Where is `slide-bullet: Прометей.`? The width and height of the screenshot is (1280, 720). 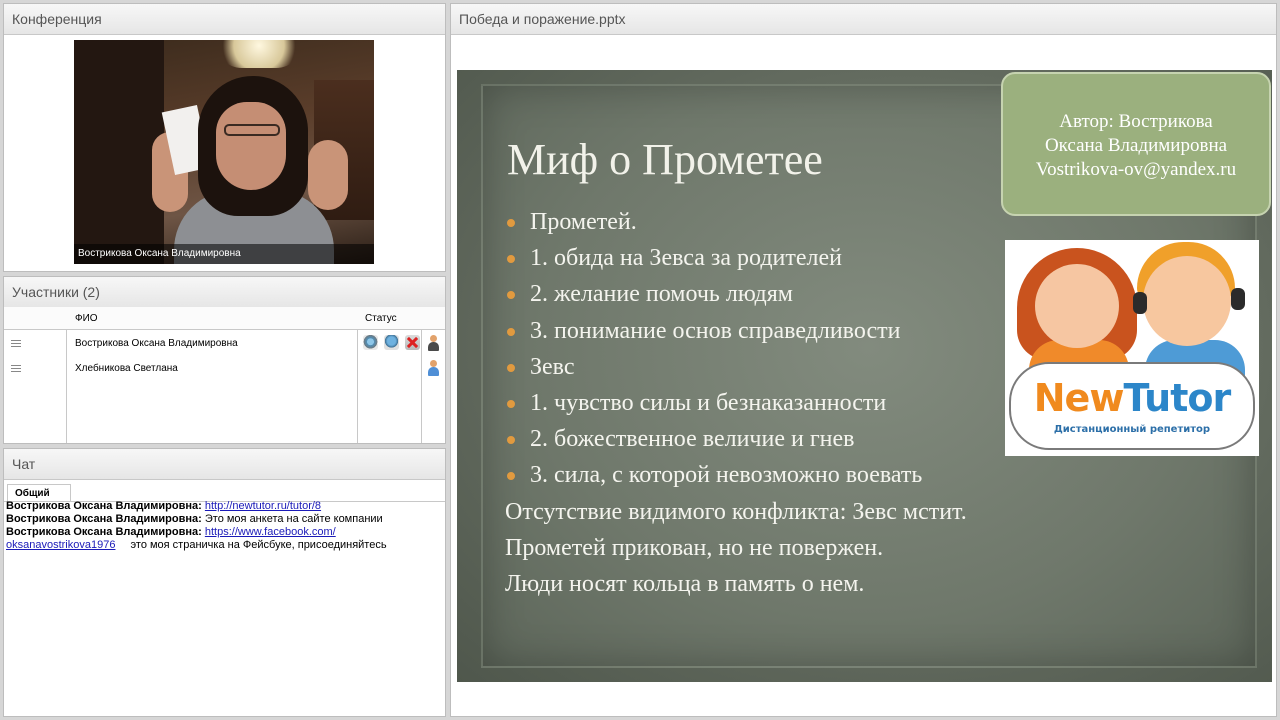 slide-bullet: Прометей. is located at coordinates (785, 222).